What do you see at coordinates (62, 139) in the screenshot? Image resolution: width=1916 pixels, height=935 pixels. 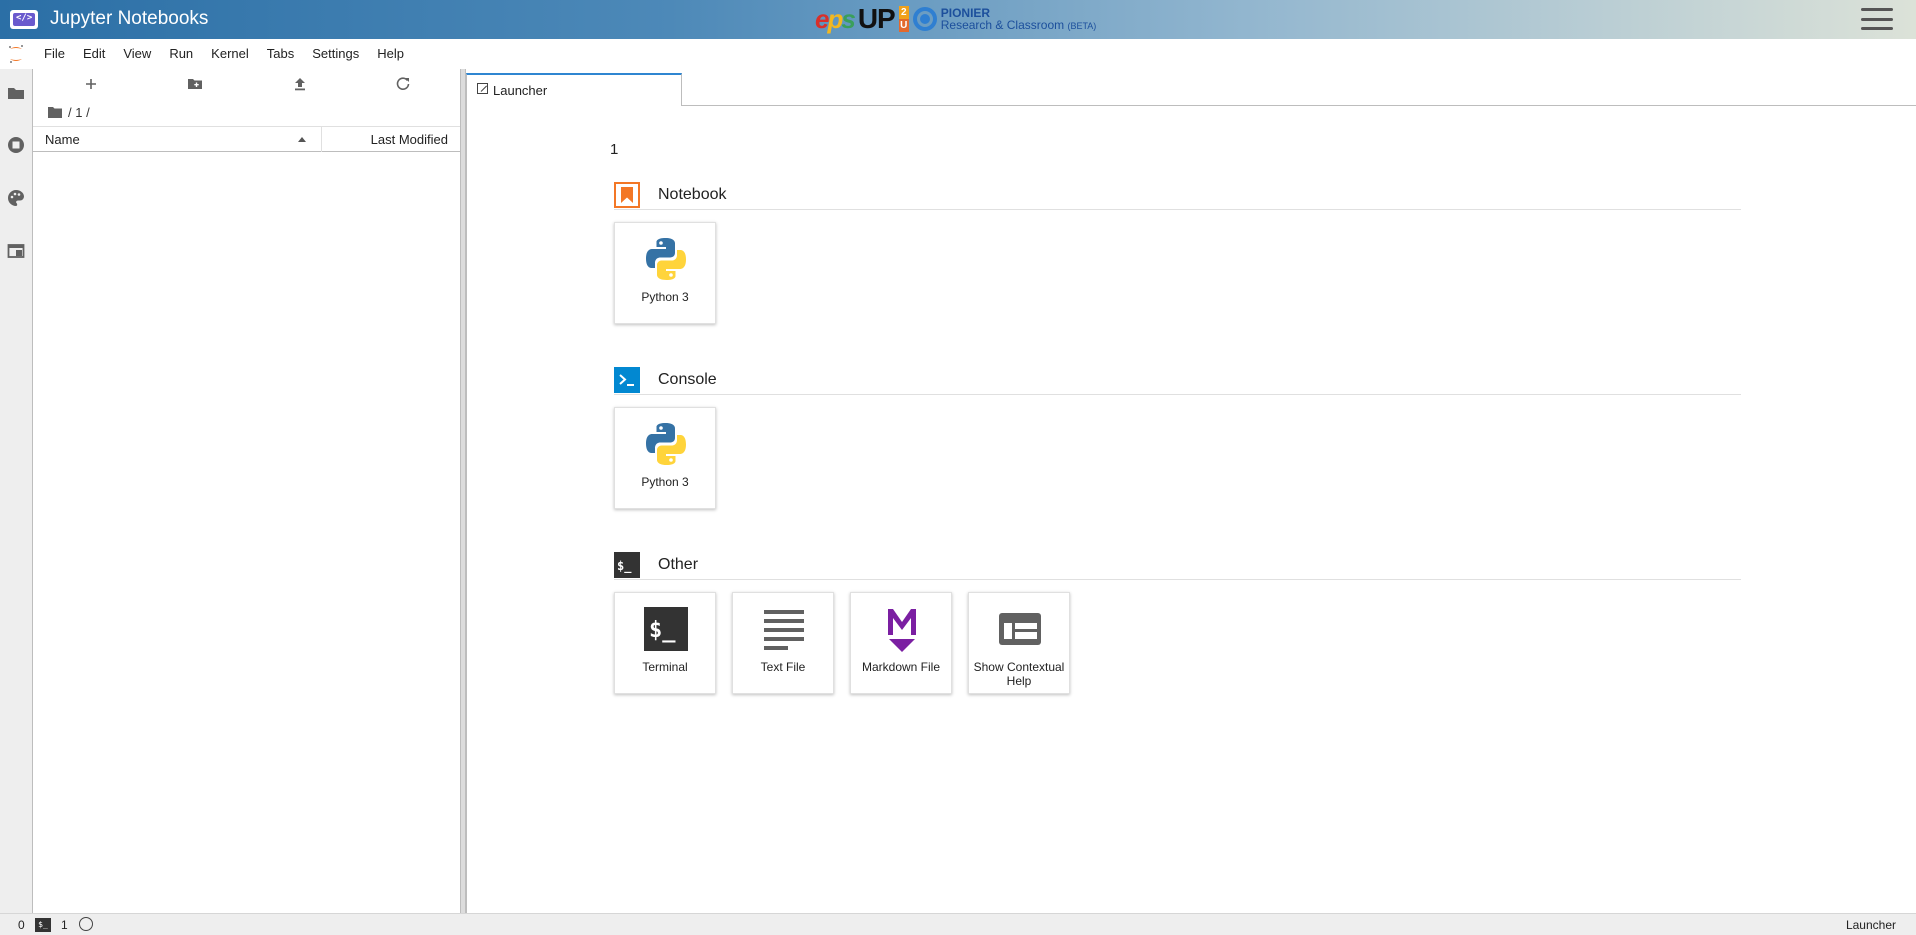 I see `column-name: Name` at bounding box center [62, 139].